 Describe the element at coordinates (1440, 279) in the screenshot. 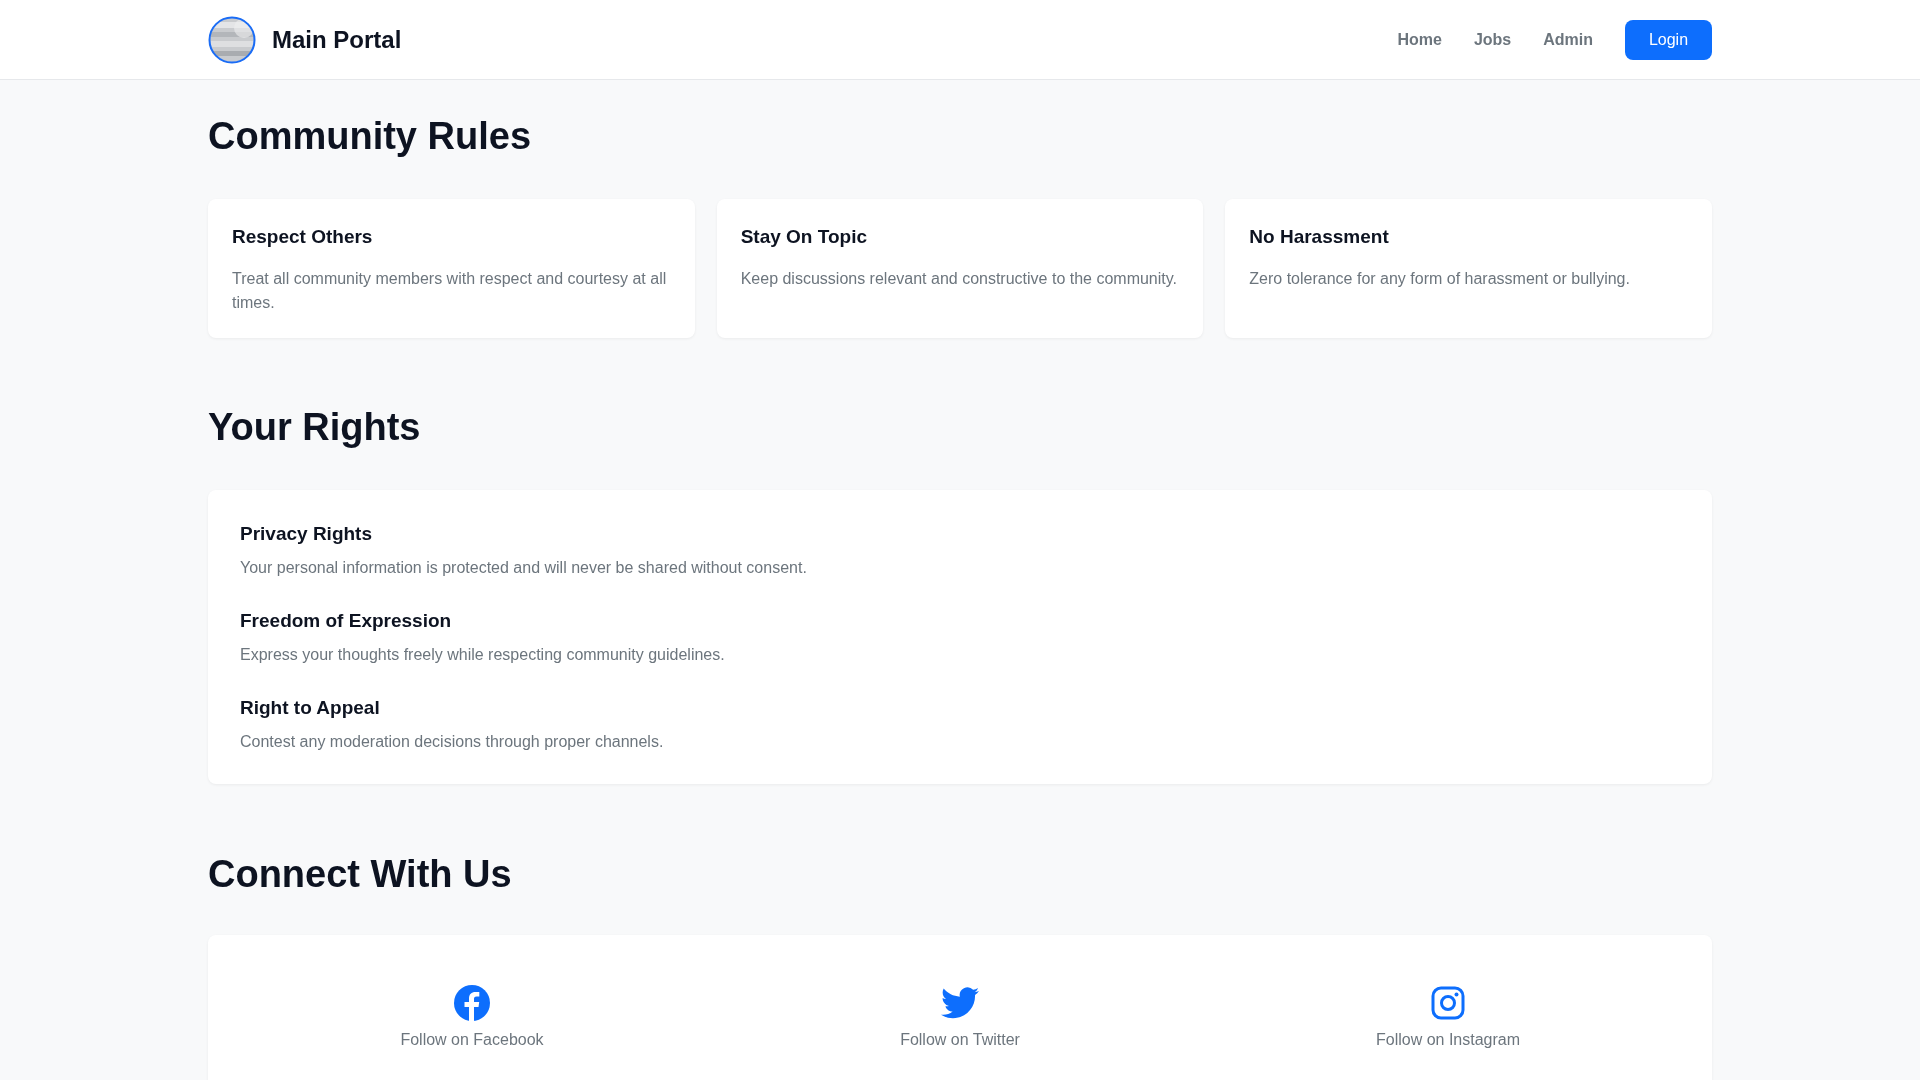

I see `card-text: Zero tolerance for any form of harassment or bullying.` at that location.